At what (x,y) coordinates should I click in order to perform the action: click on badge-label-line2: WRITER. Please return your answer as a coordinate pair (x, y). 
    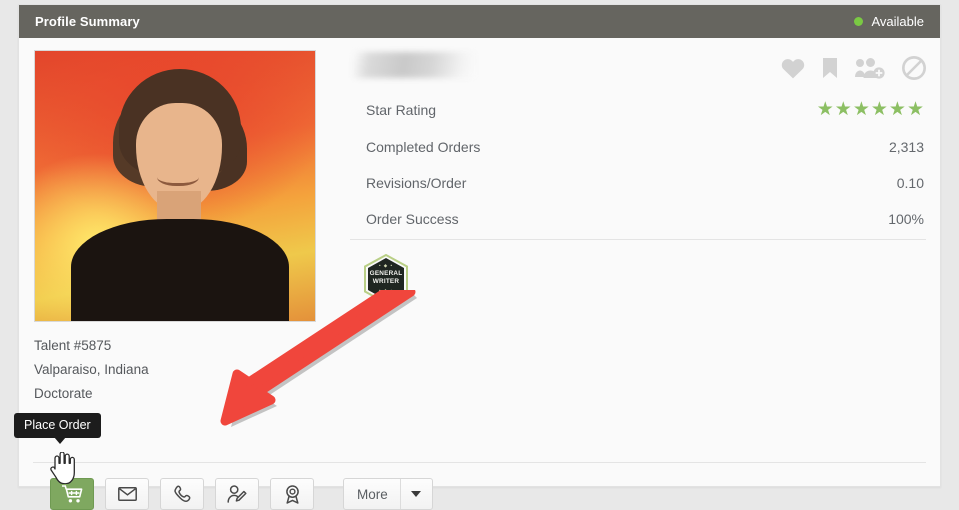
    Looking at the image, I should click on (386, 281).